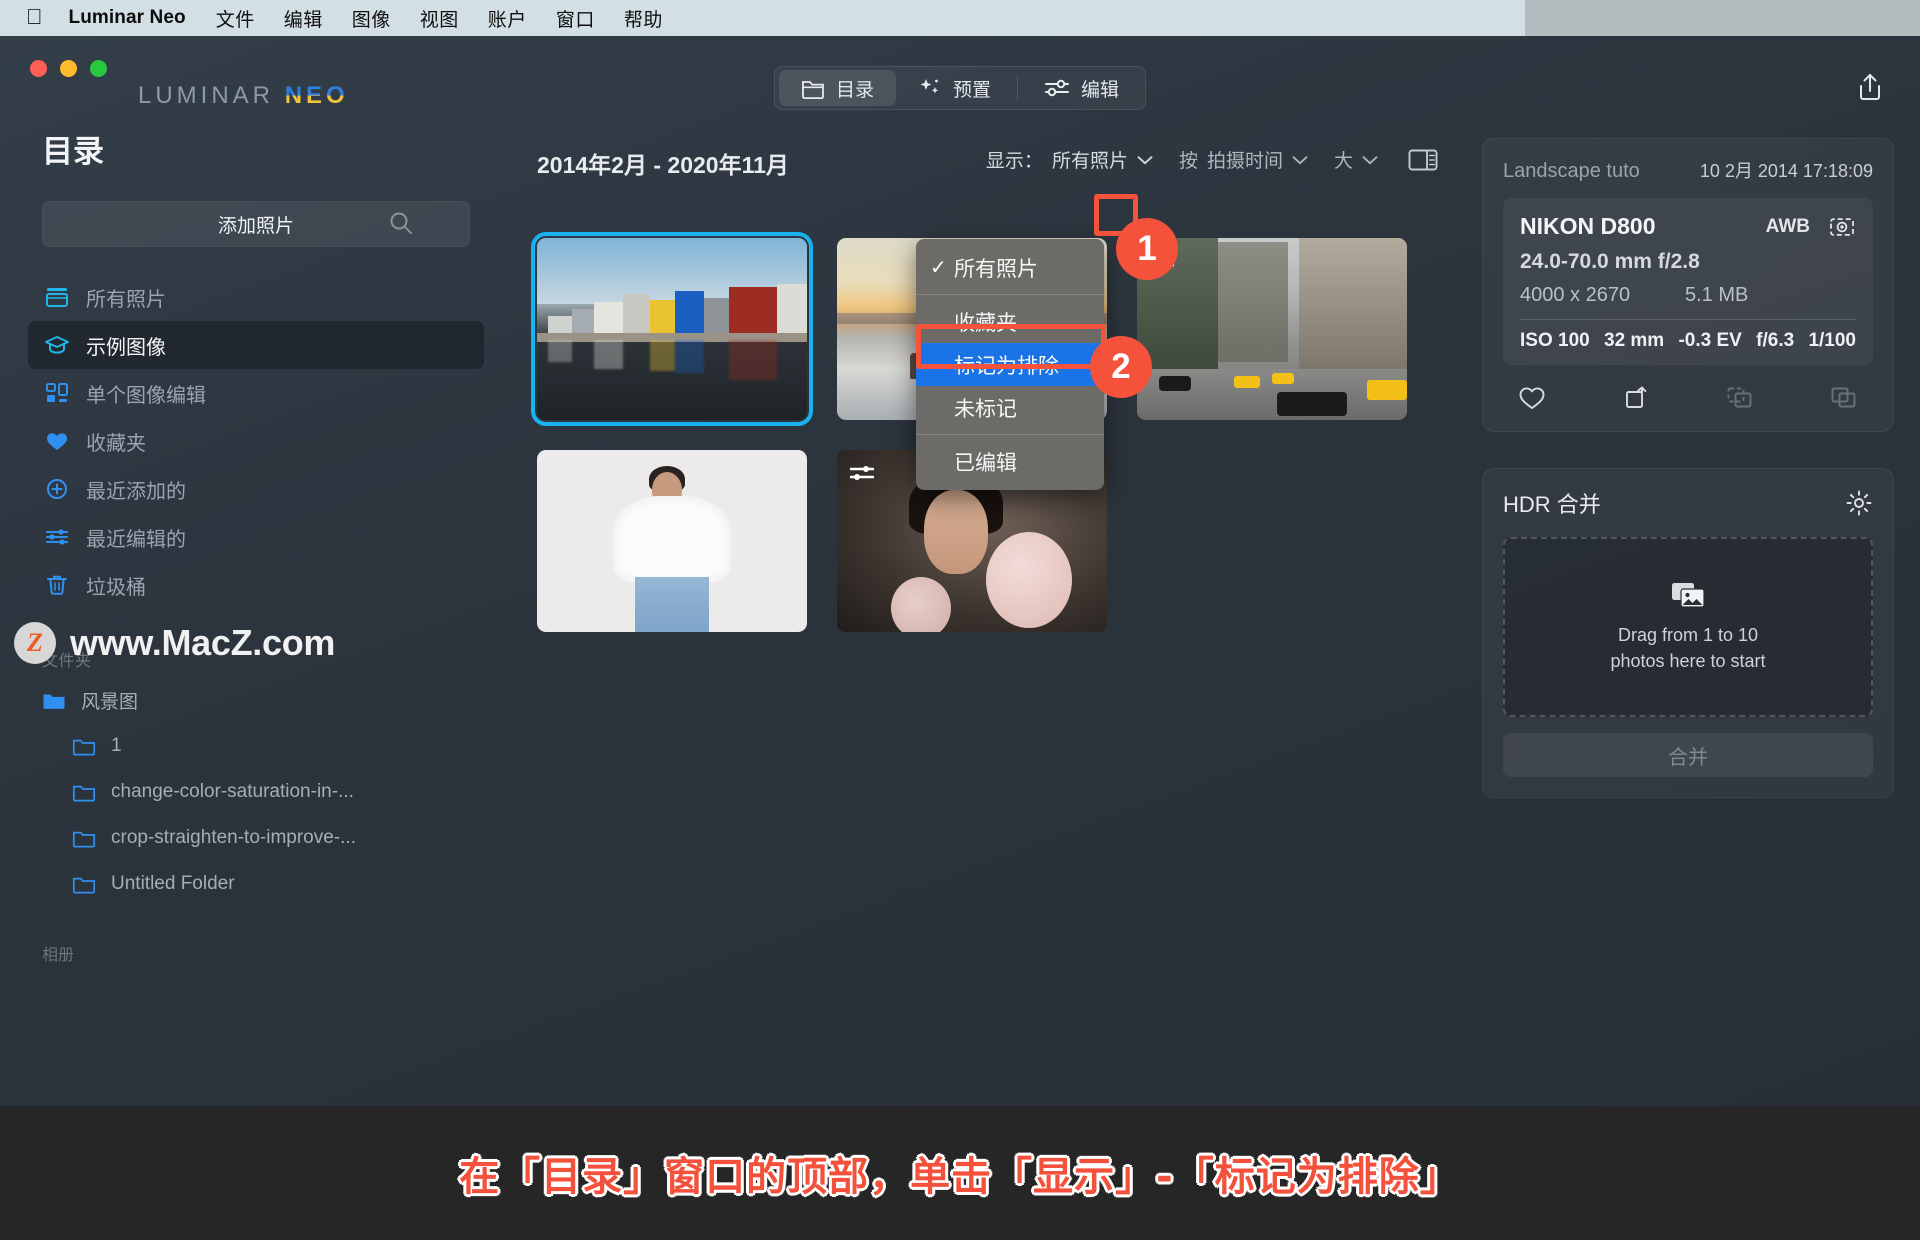 The height and width of the screenshot is (1240, 1920). What do you see at coordinates (116, 745) in the screenshot?
I see `folder-label-1: 1` at bounding box center [116, 745].